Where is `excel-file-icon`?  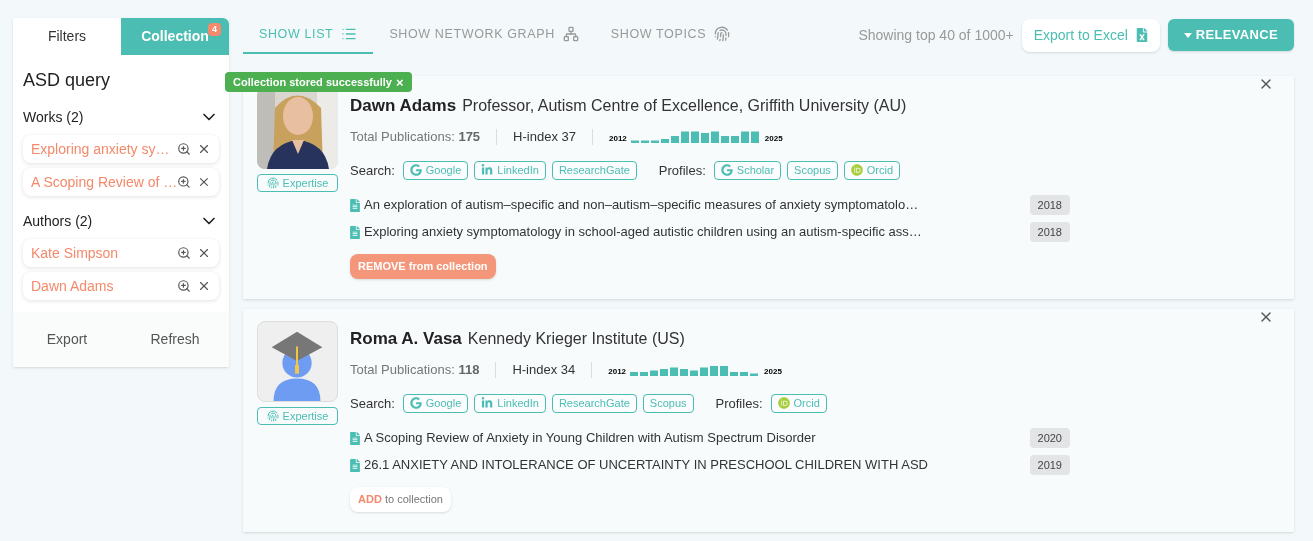
excel-file-icon is located at coordinates (1141, 35).